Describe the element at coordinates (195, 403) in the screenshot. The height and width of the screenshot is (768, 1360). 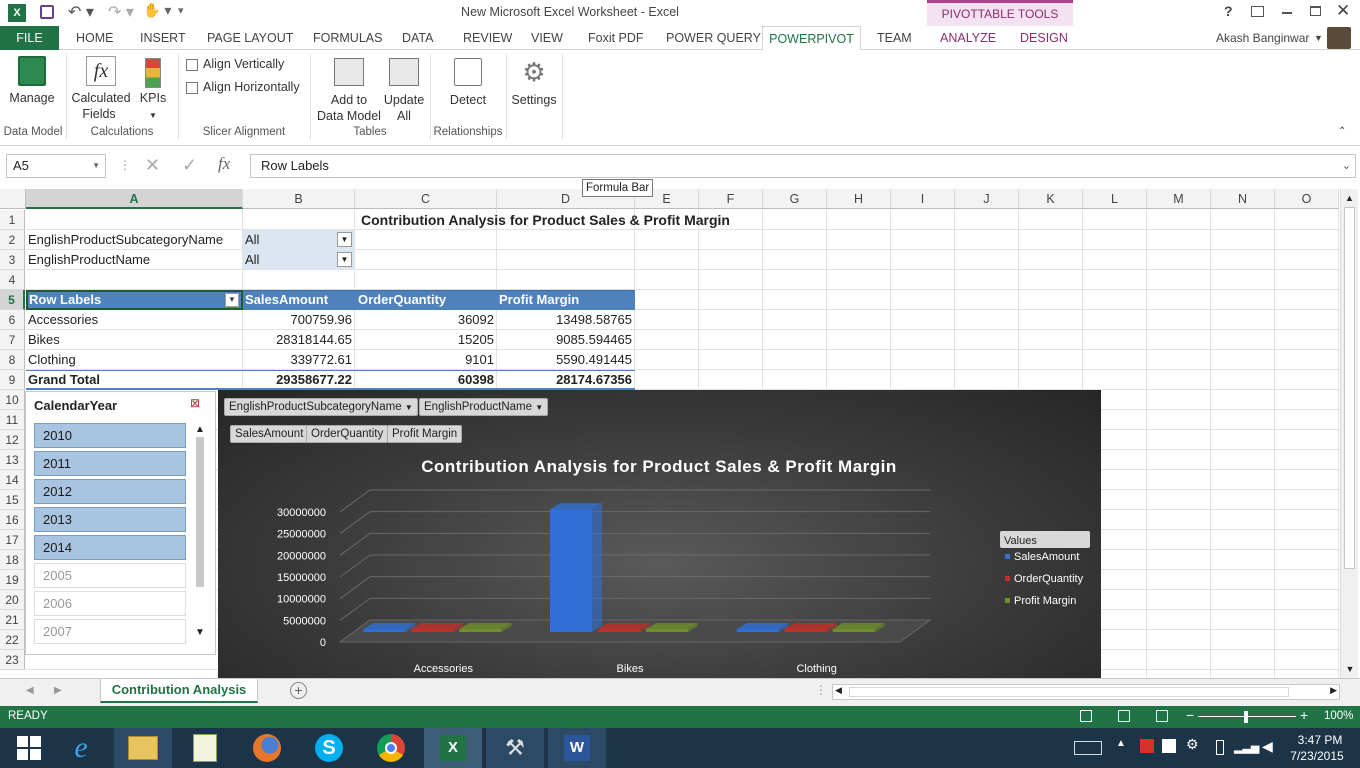
I see `clear-filter-icon: ⊠` at that location.